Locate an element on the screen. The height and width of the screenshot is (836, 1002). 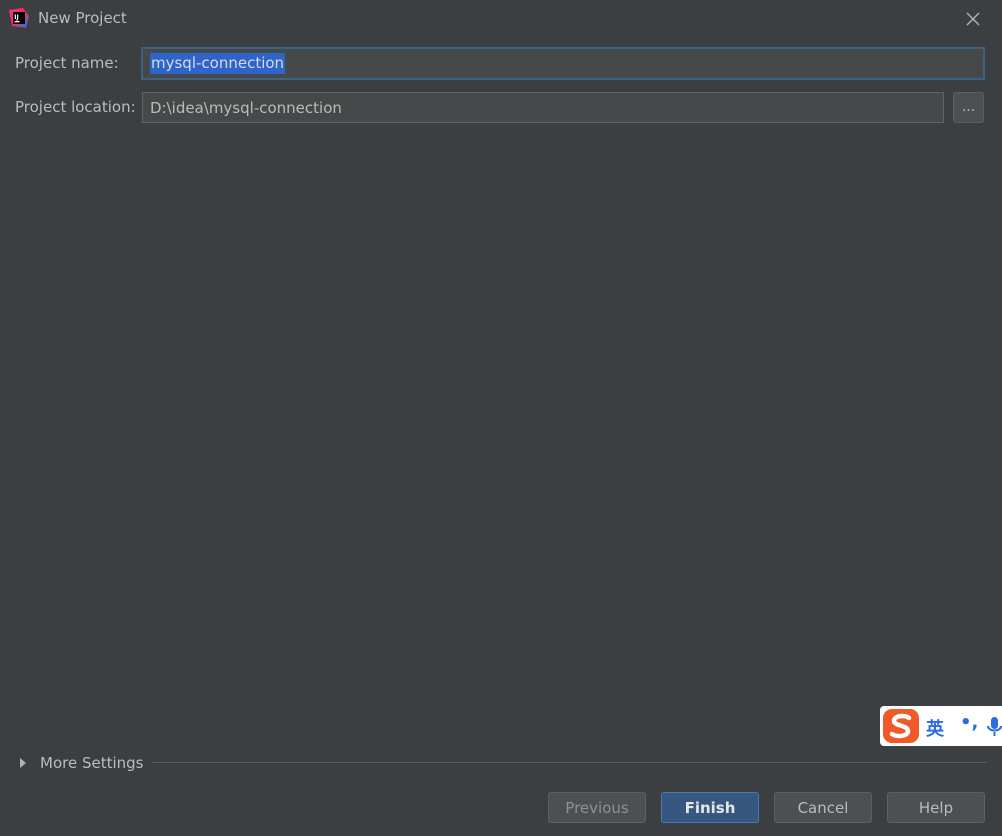
ime-punctuation-indicator: •, is located at coordinates (969, 722).